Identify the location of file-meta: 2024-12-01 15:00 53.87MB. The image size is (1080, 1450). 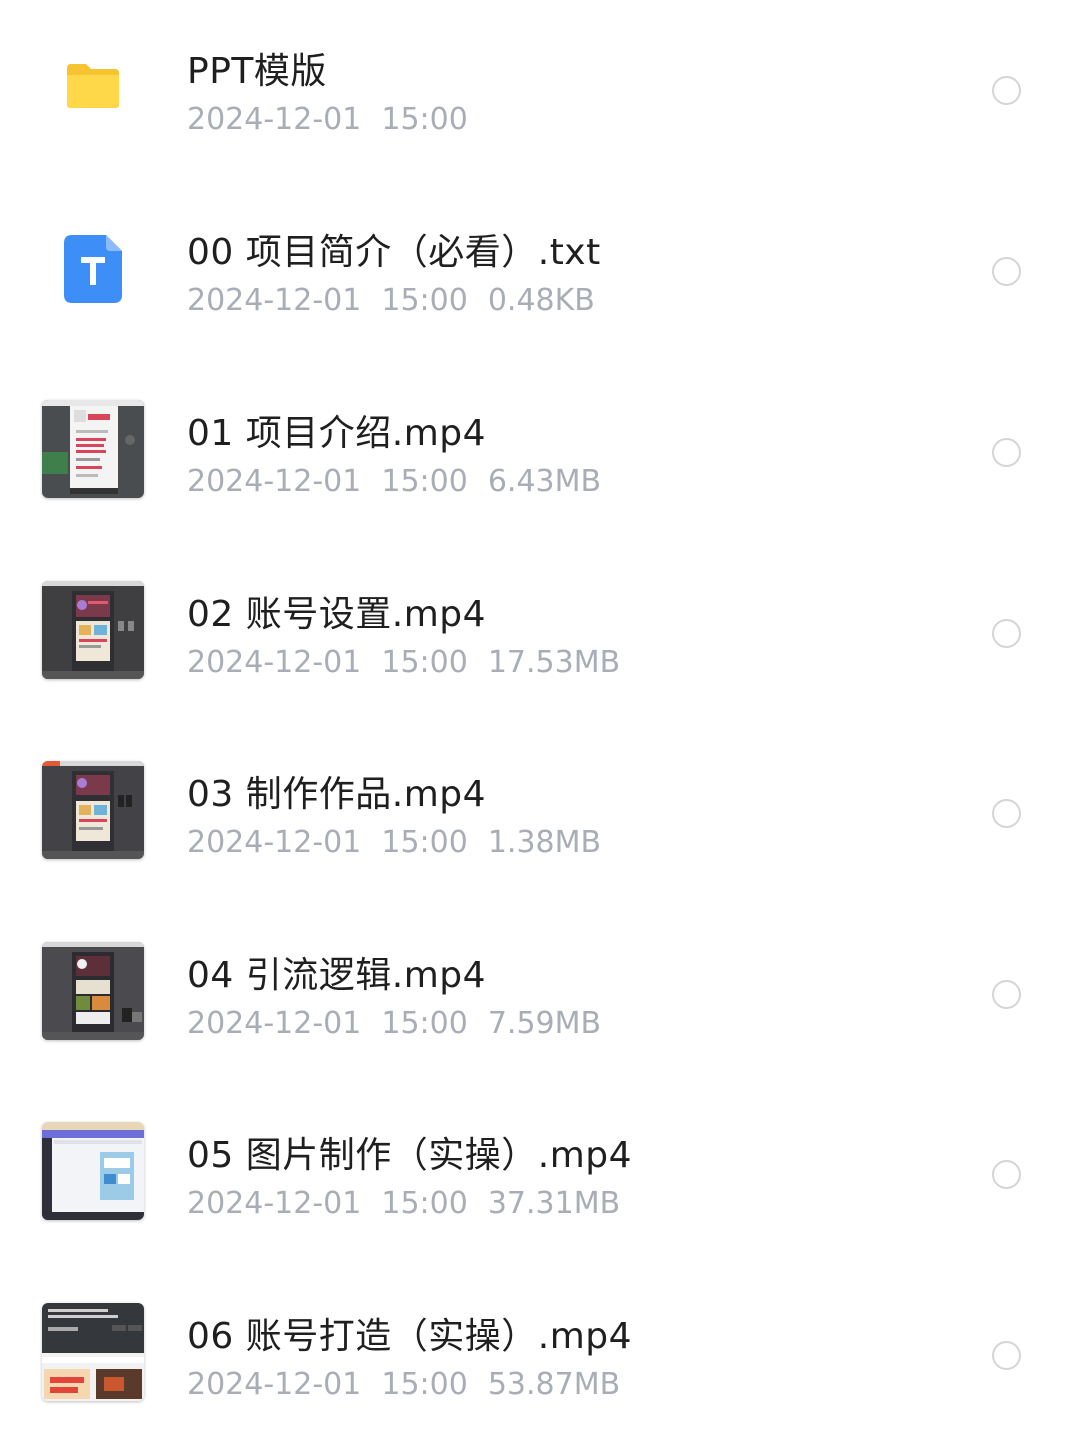
(413, 1384).